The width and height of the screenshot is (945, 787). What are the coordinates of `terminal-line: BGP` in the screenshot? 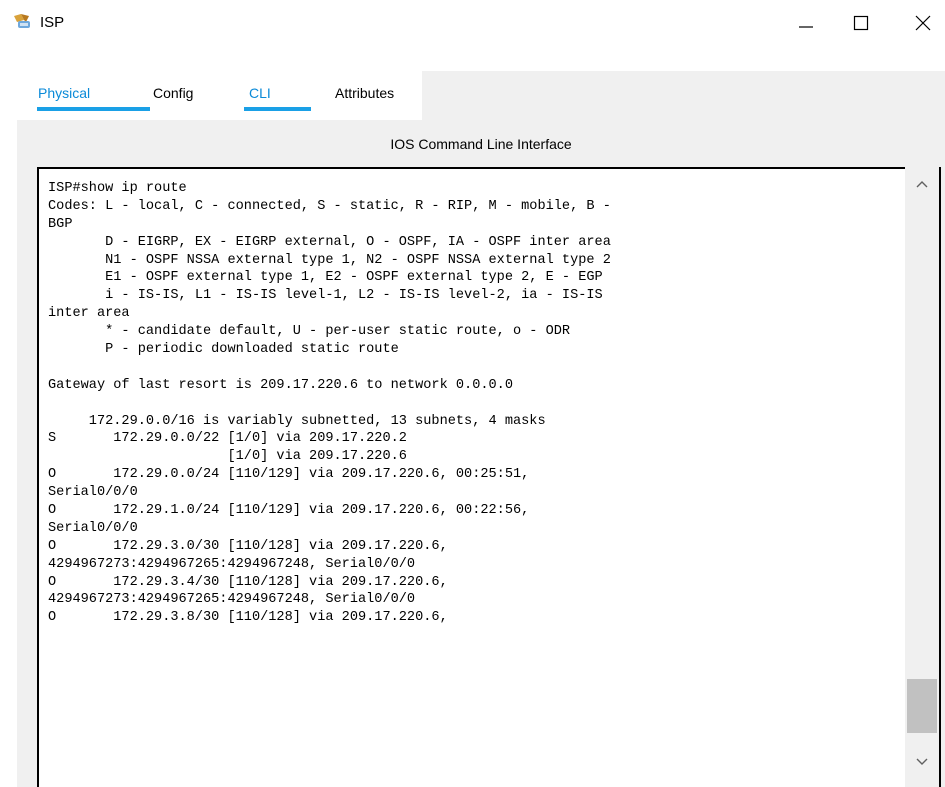 It's located at (60, 224).